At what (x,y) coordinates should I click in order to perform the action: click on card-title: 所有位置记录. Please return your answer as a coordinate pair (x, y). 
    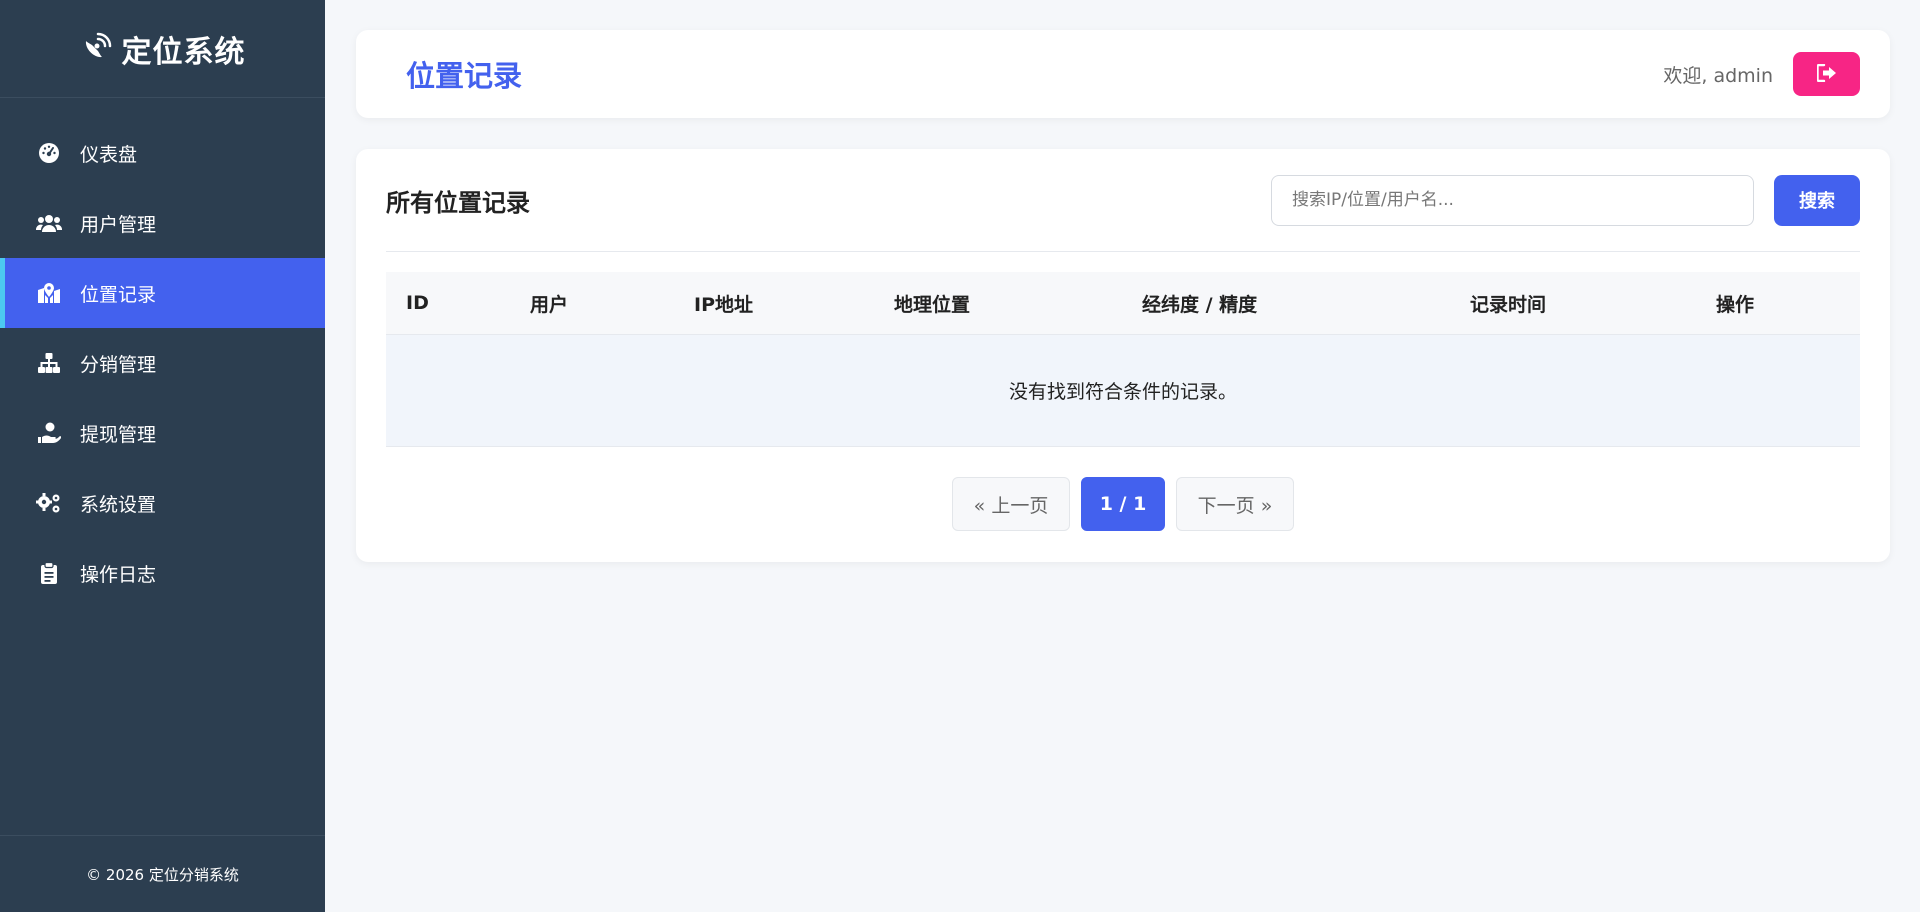
    Looking at the image, I should click on (458, 202).